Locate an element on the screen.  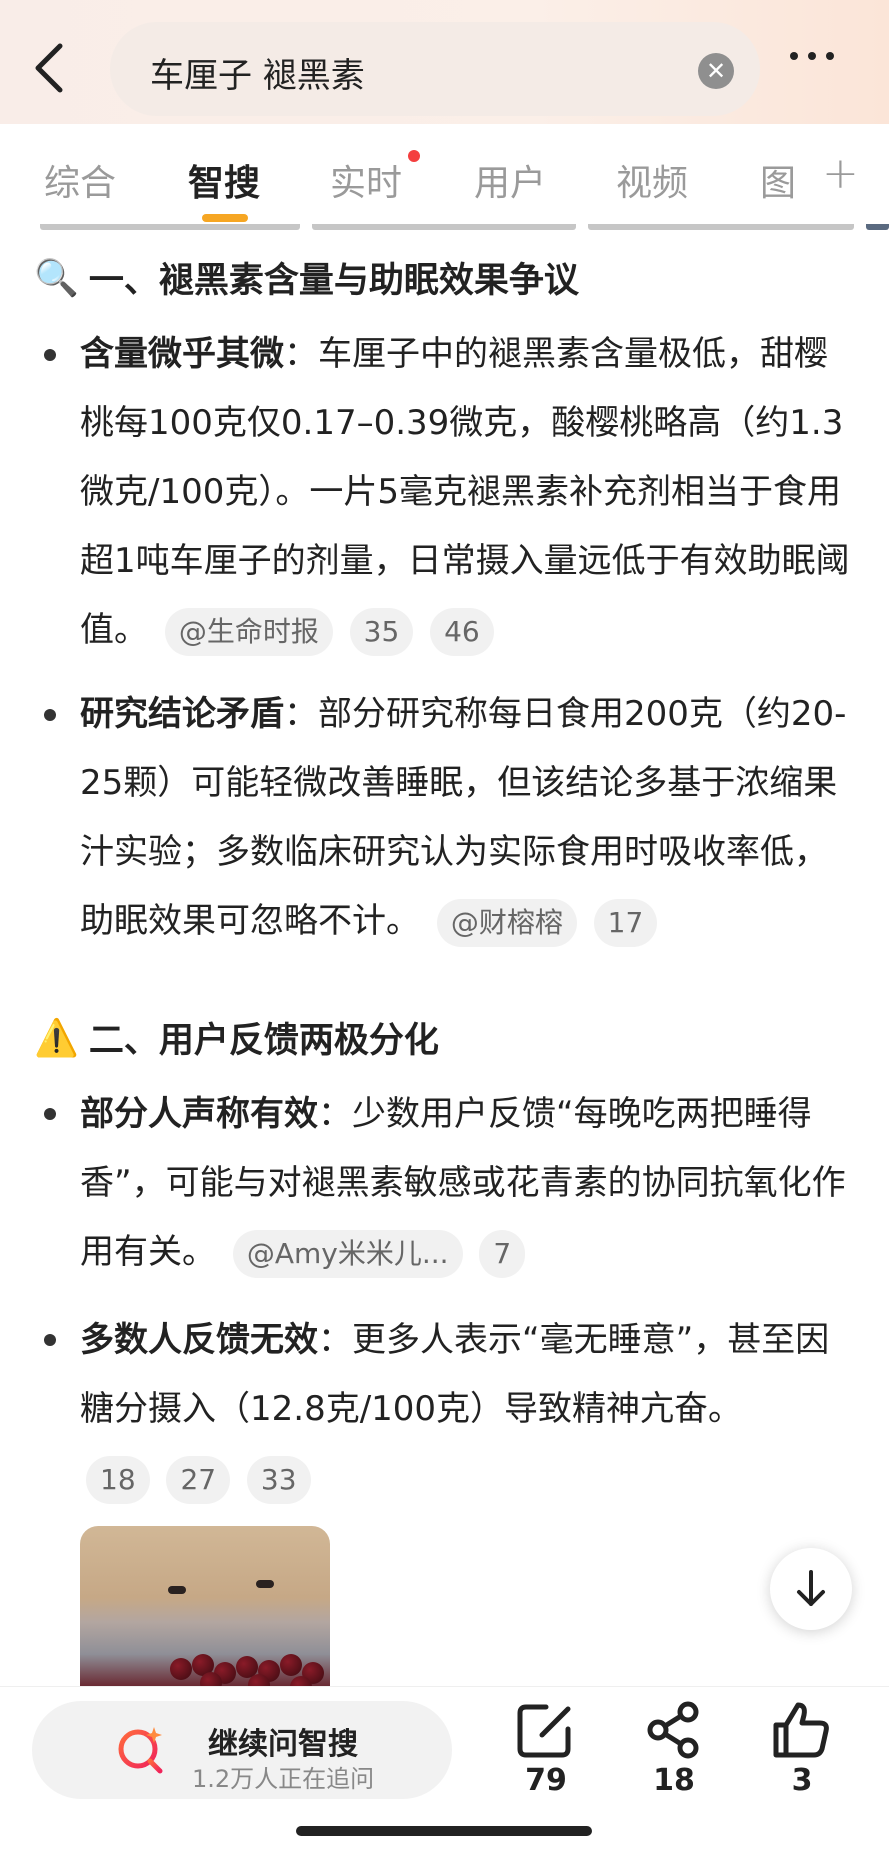
scroll-down-button is located at coordinates (811, 1589).